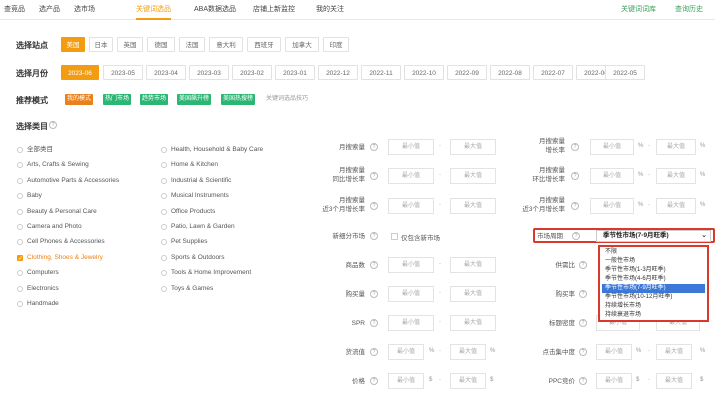 The width and height of the screenshot is (715, 405). I want to click on mode-tag-us-rising: 美国飙升榜, so click(194, 99).